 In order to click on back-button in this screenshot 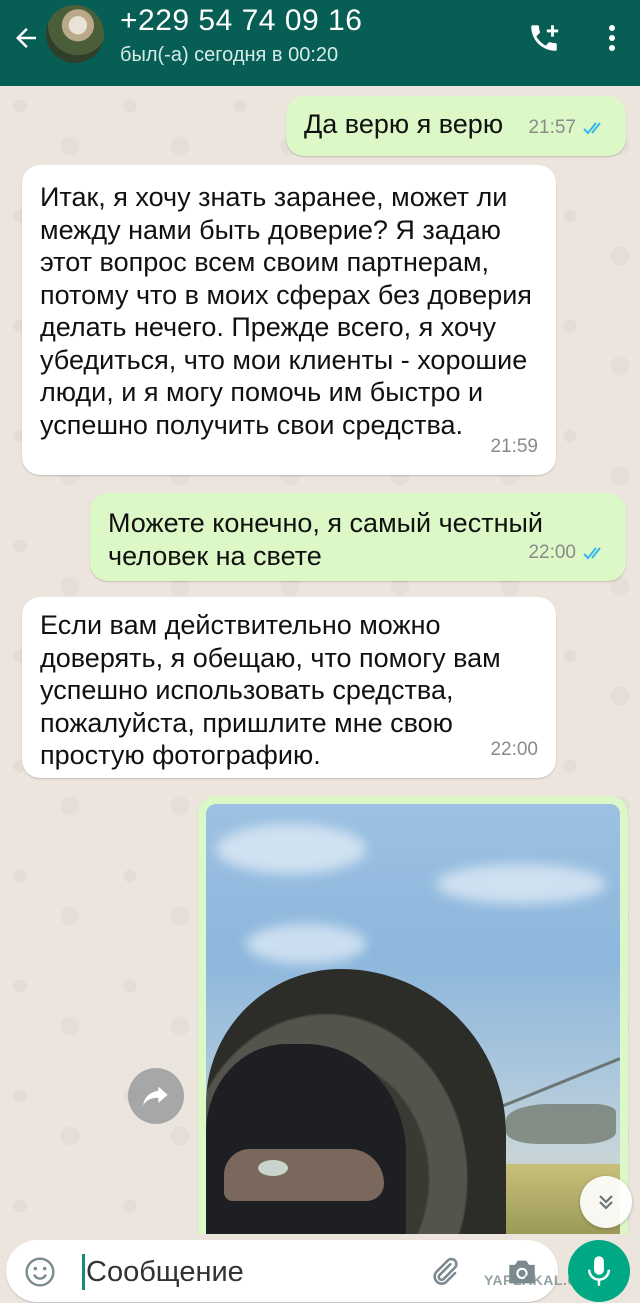, I will do `click(26, 38)`.